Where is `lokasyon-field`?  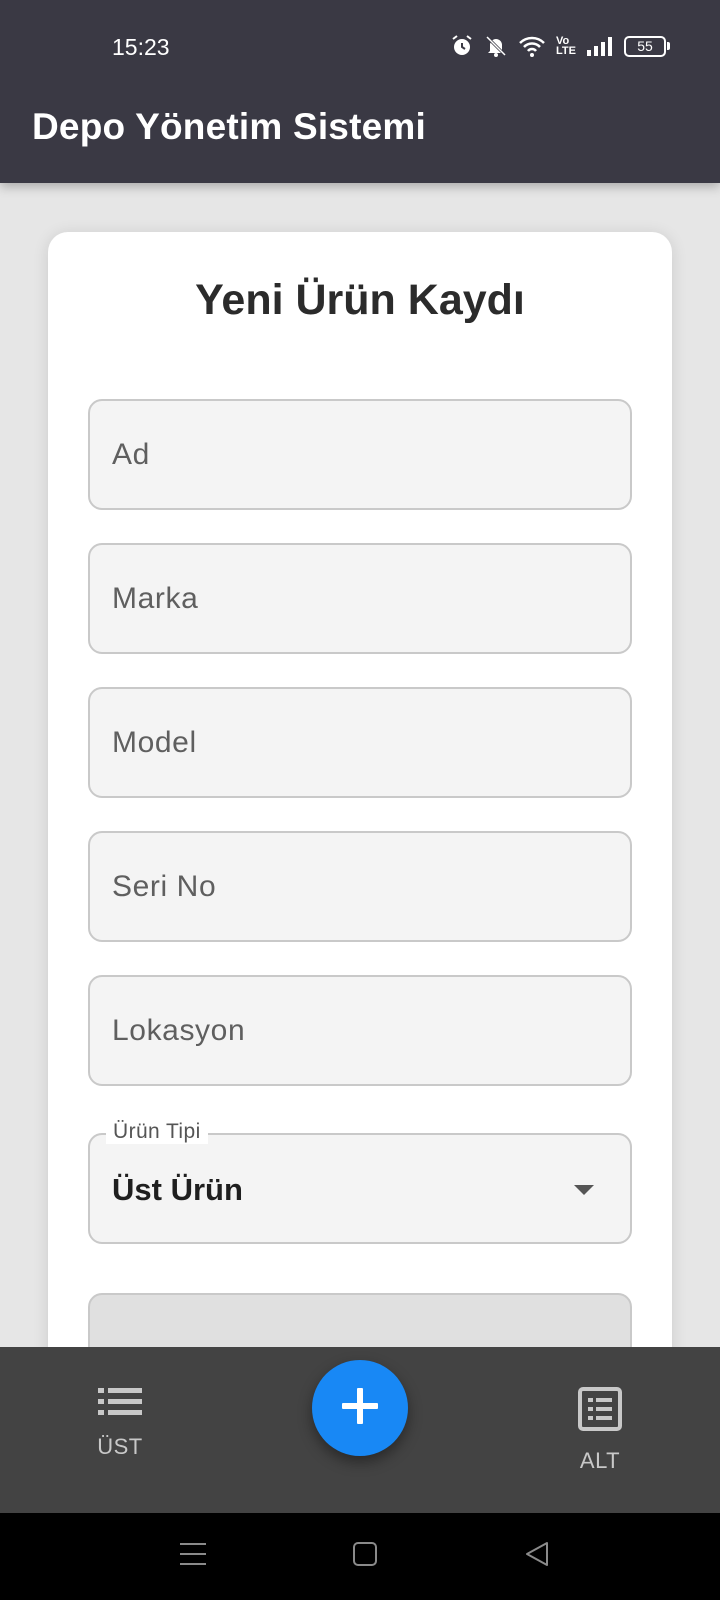
lokasyon-field is located at coordinates (360, 1030).